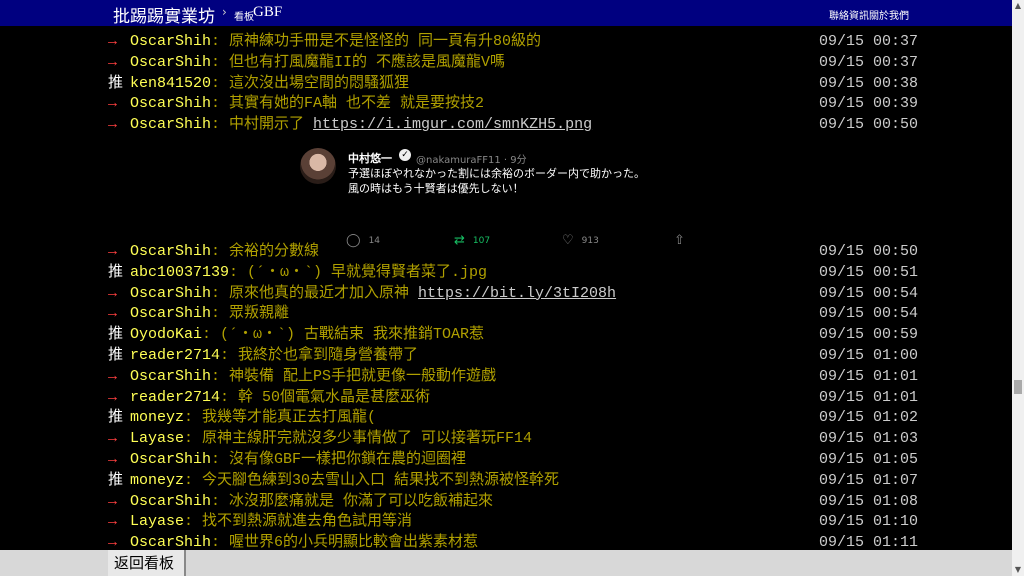 The image size is (1024, 576). I want to click on comment-time: 09/15 01:10, so click(869, 522).